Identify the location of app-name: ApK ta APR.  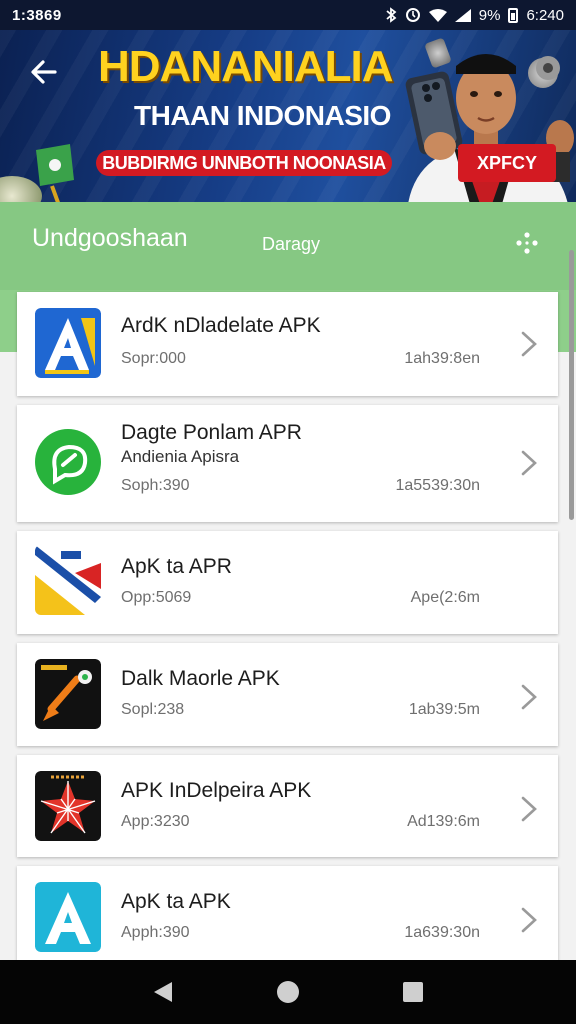
(176, 566).